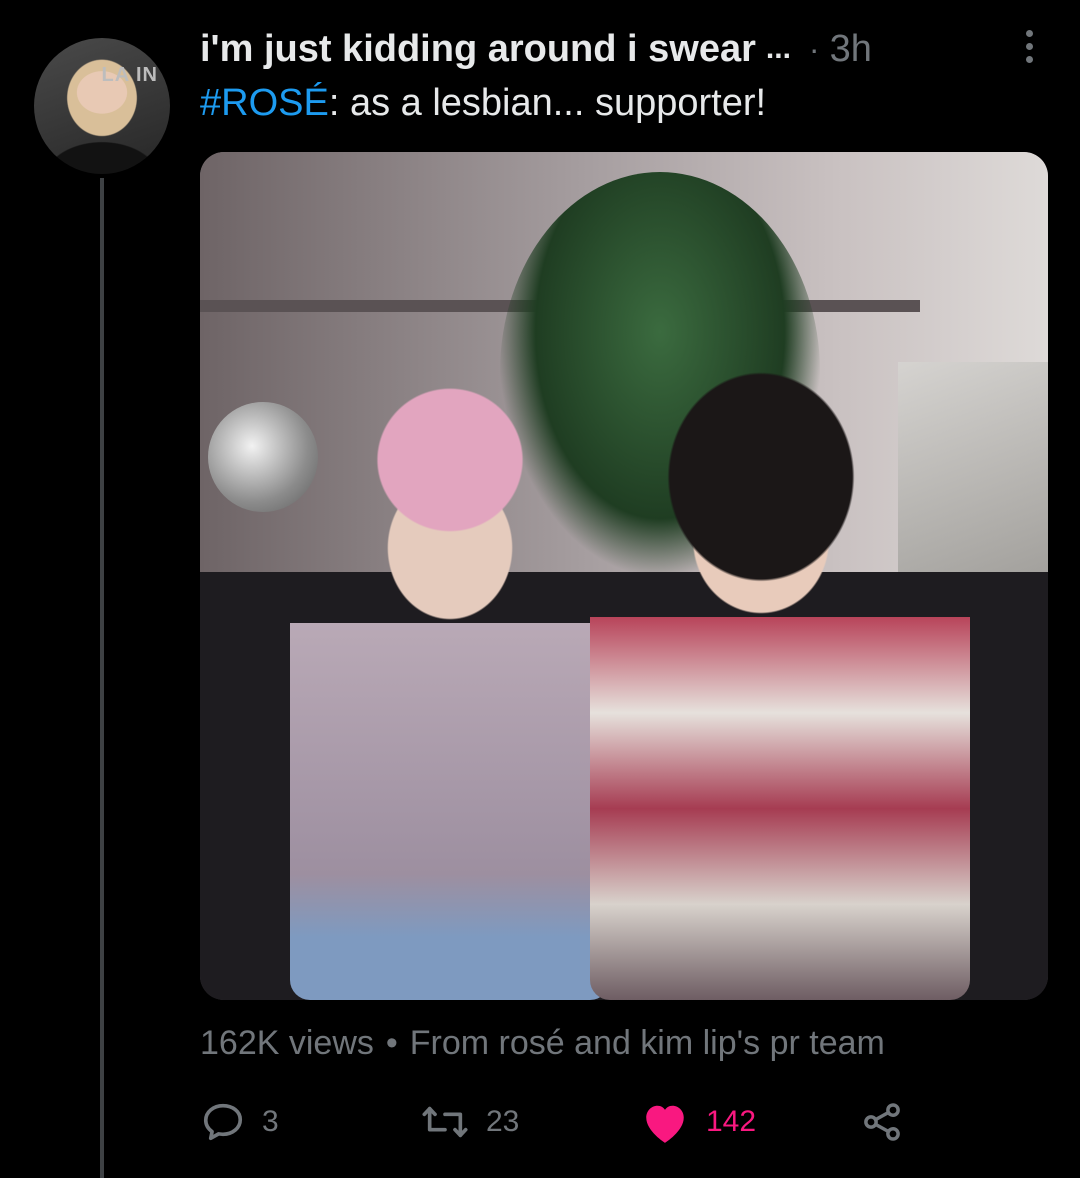 The height and width of the screenshot is (1178, 1080). I want to click on reply-button: 3, so click(239, 1122).